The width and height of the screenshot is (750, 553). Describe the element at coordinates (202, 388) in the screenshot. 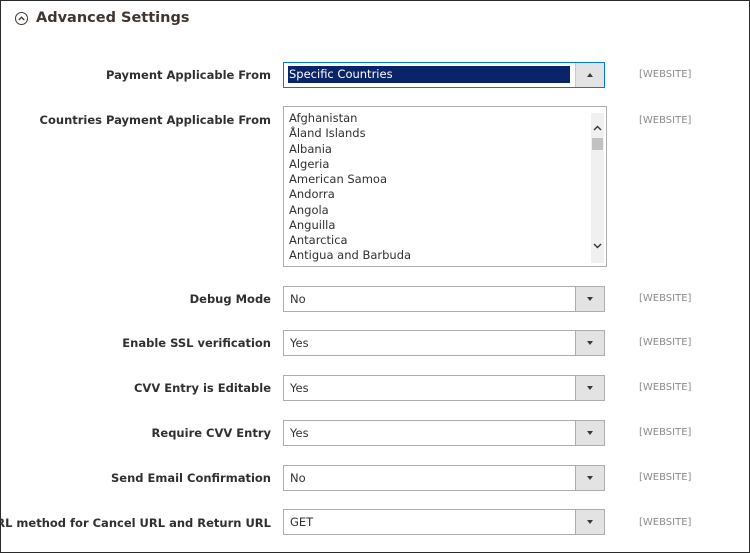

I see `field-label: CVV Entry is Editable` at that location.